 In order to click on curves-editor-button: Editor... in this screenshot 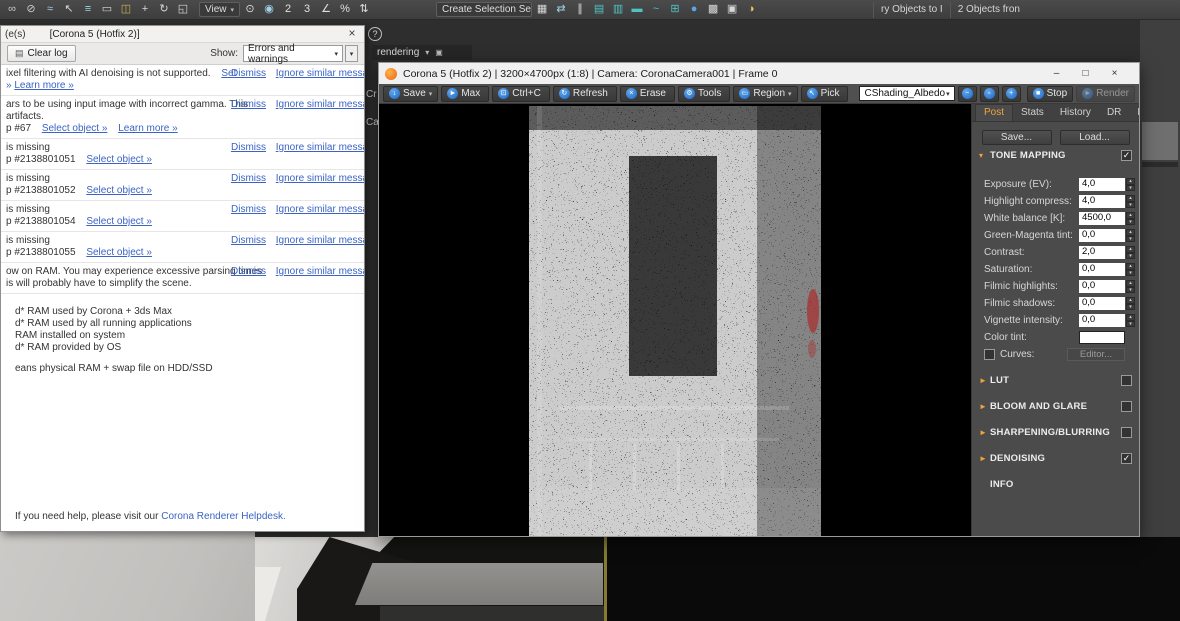, I will do `click(1096, 354)`.